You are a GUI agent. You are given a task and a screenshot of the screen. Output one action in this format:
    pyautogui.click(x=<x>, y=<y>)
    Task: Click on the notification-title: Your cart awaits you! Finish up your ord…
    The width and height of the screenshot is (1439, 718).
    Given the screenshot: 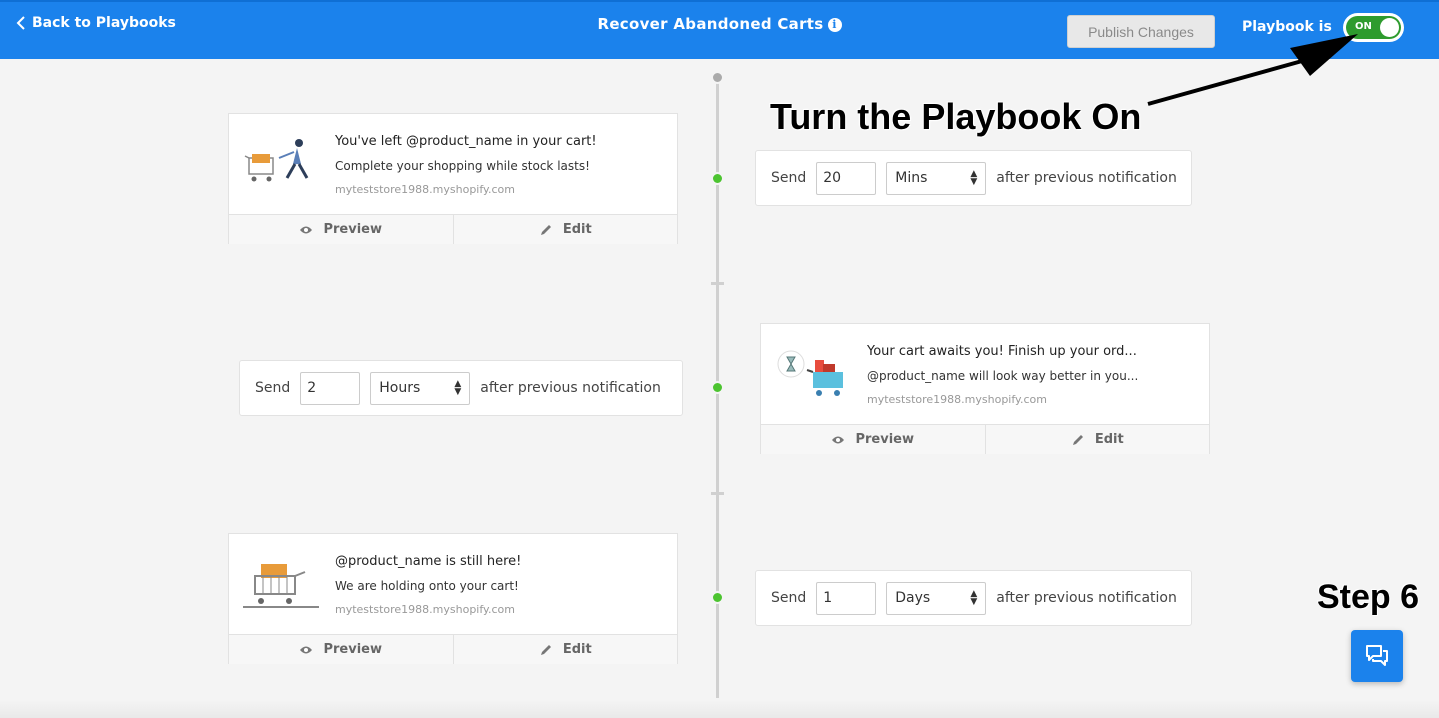 What is the action you would take?
    pyautogui.click(x=1002, y=351)
    